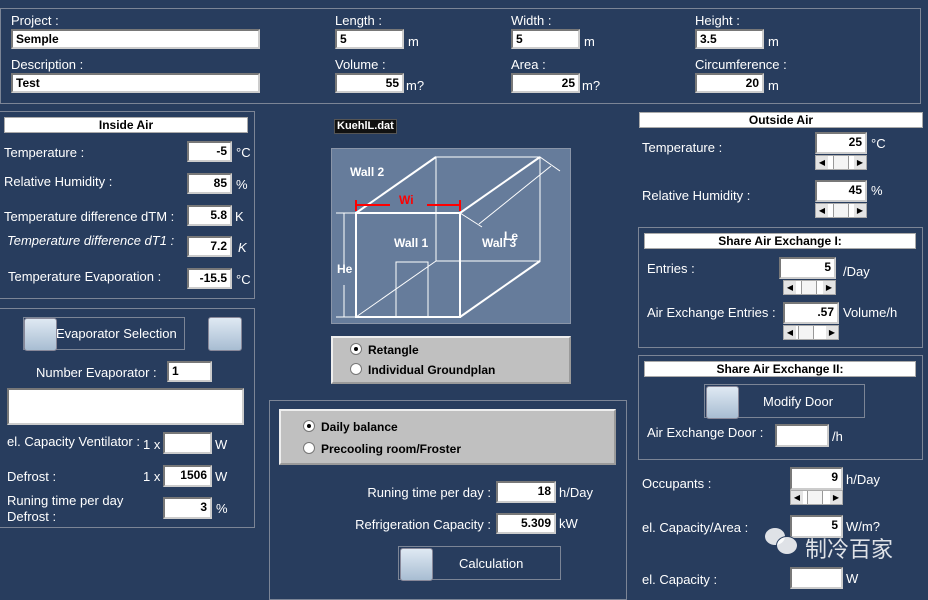 The image size is (928, 600). What do you see at coordinates (798, 401) in the screenshot?
I see `modify-door-label: Modify Door` at bounding box center [798, 401].